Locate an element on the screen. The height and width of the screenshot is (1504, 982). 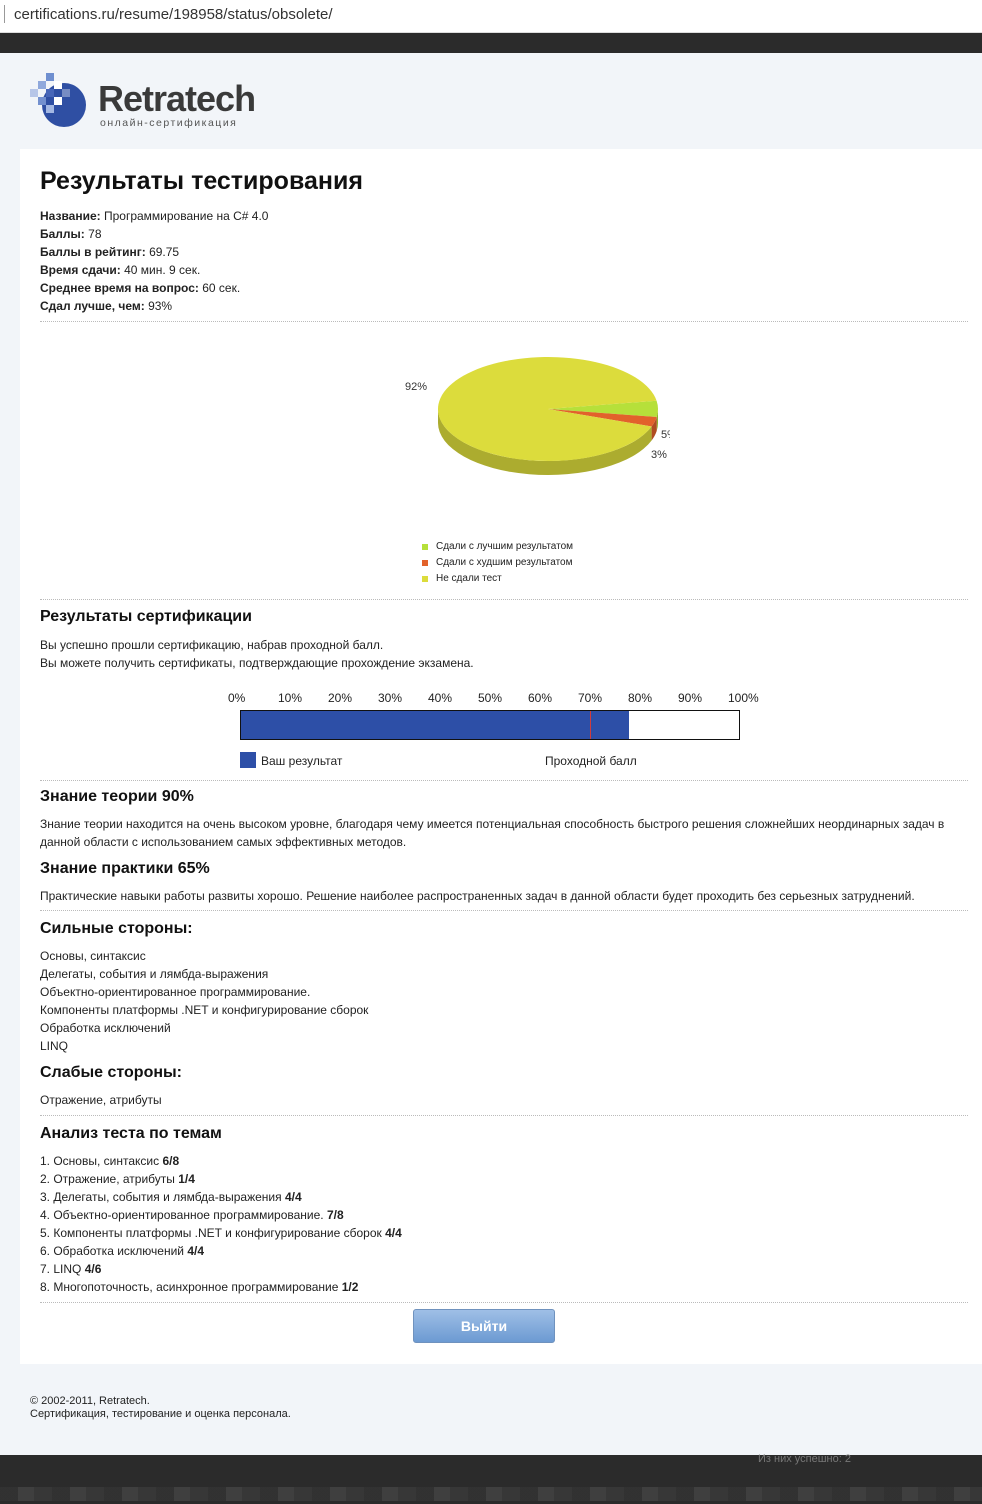
passing-score-marker is located at coordinates (590, 725).